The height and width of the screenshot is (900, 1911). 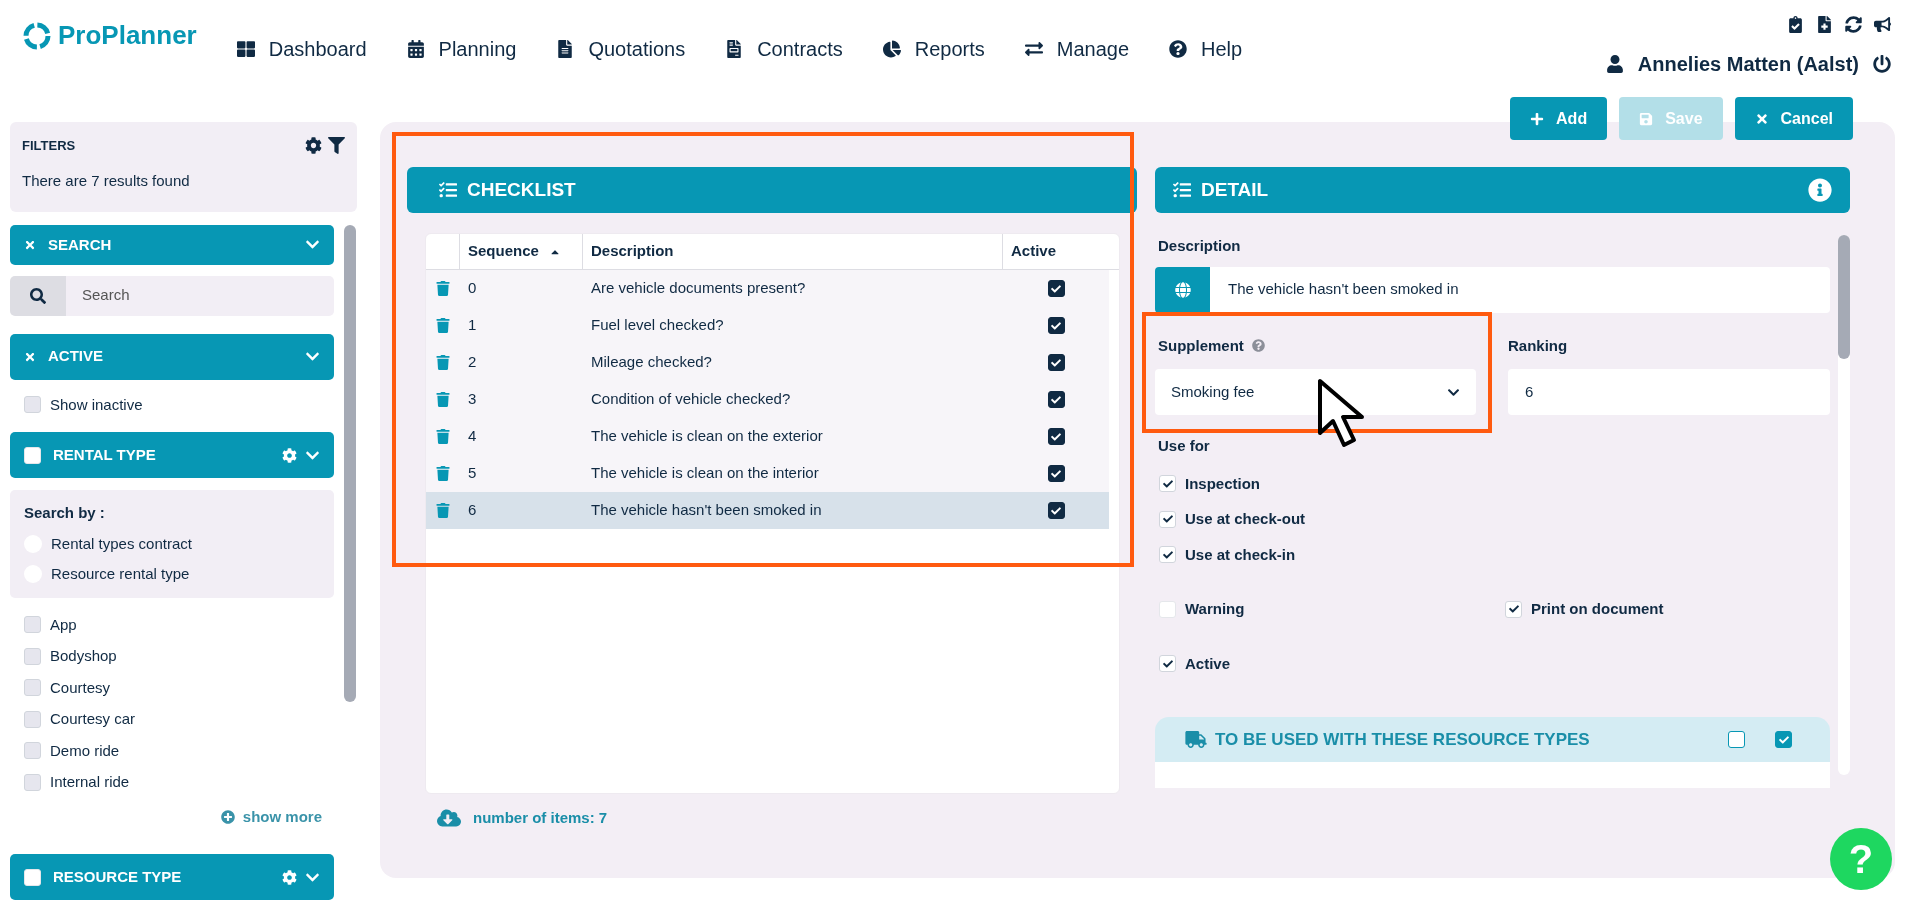 What do you see at coordinates (1795, 24) in the screenshot?
I see `clipboard-icon` at bounding box center [1795, 24].